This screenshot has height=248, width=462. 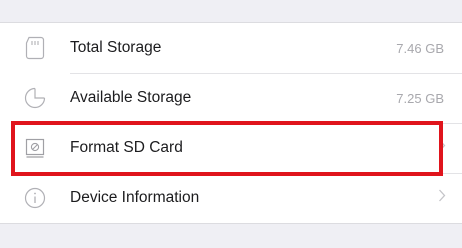 I want to click on device-information-label: Device Information, so click(x=135, y=197).